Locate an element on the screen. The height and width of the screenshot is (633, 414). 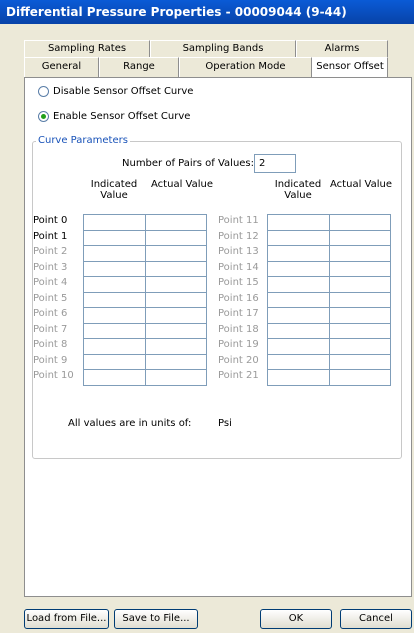
units-label: All values are in units of: is located at coordinates (130, 423).